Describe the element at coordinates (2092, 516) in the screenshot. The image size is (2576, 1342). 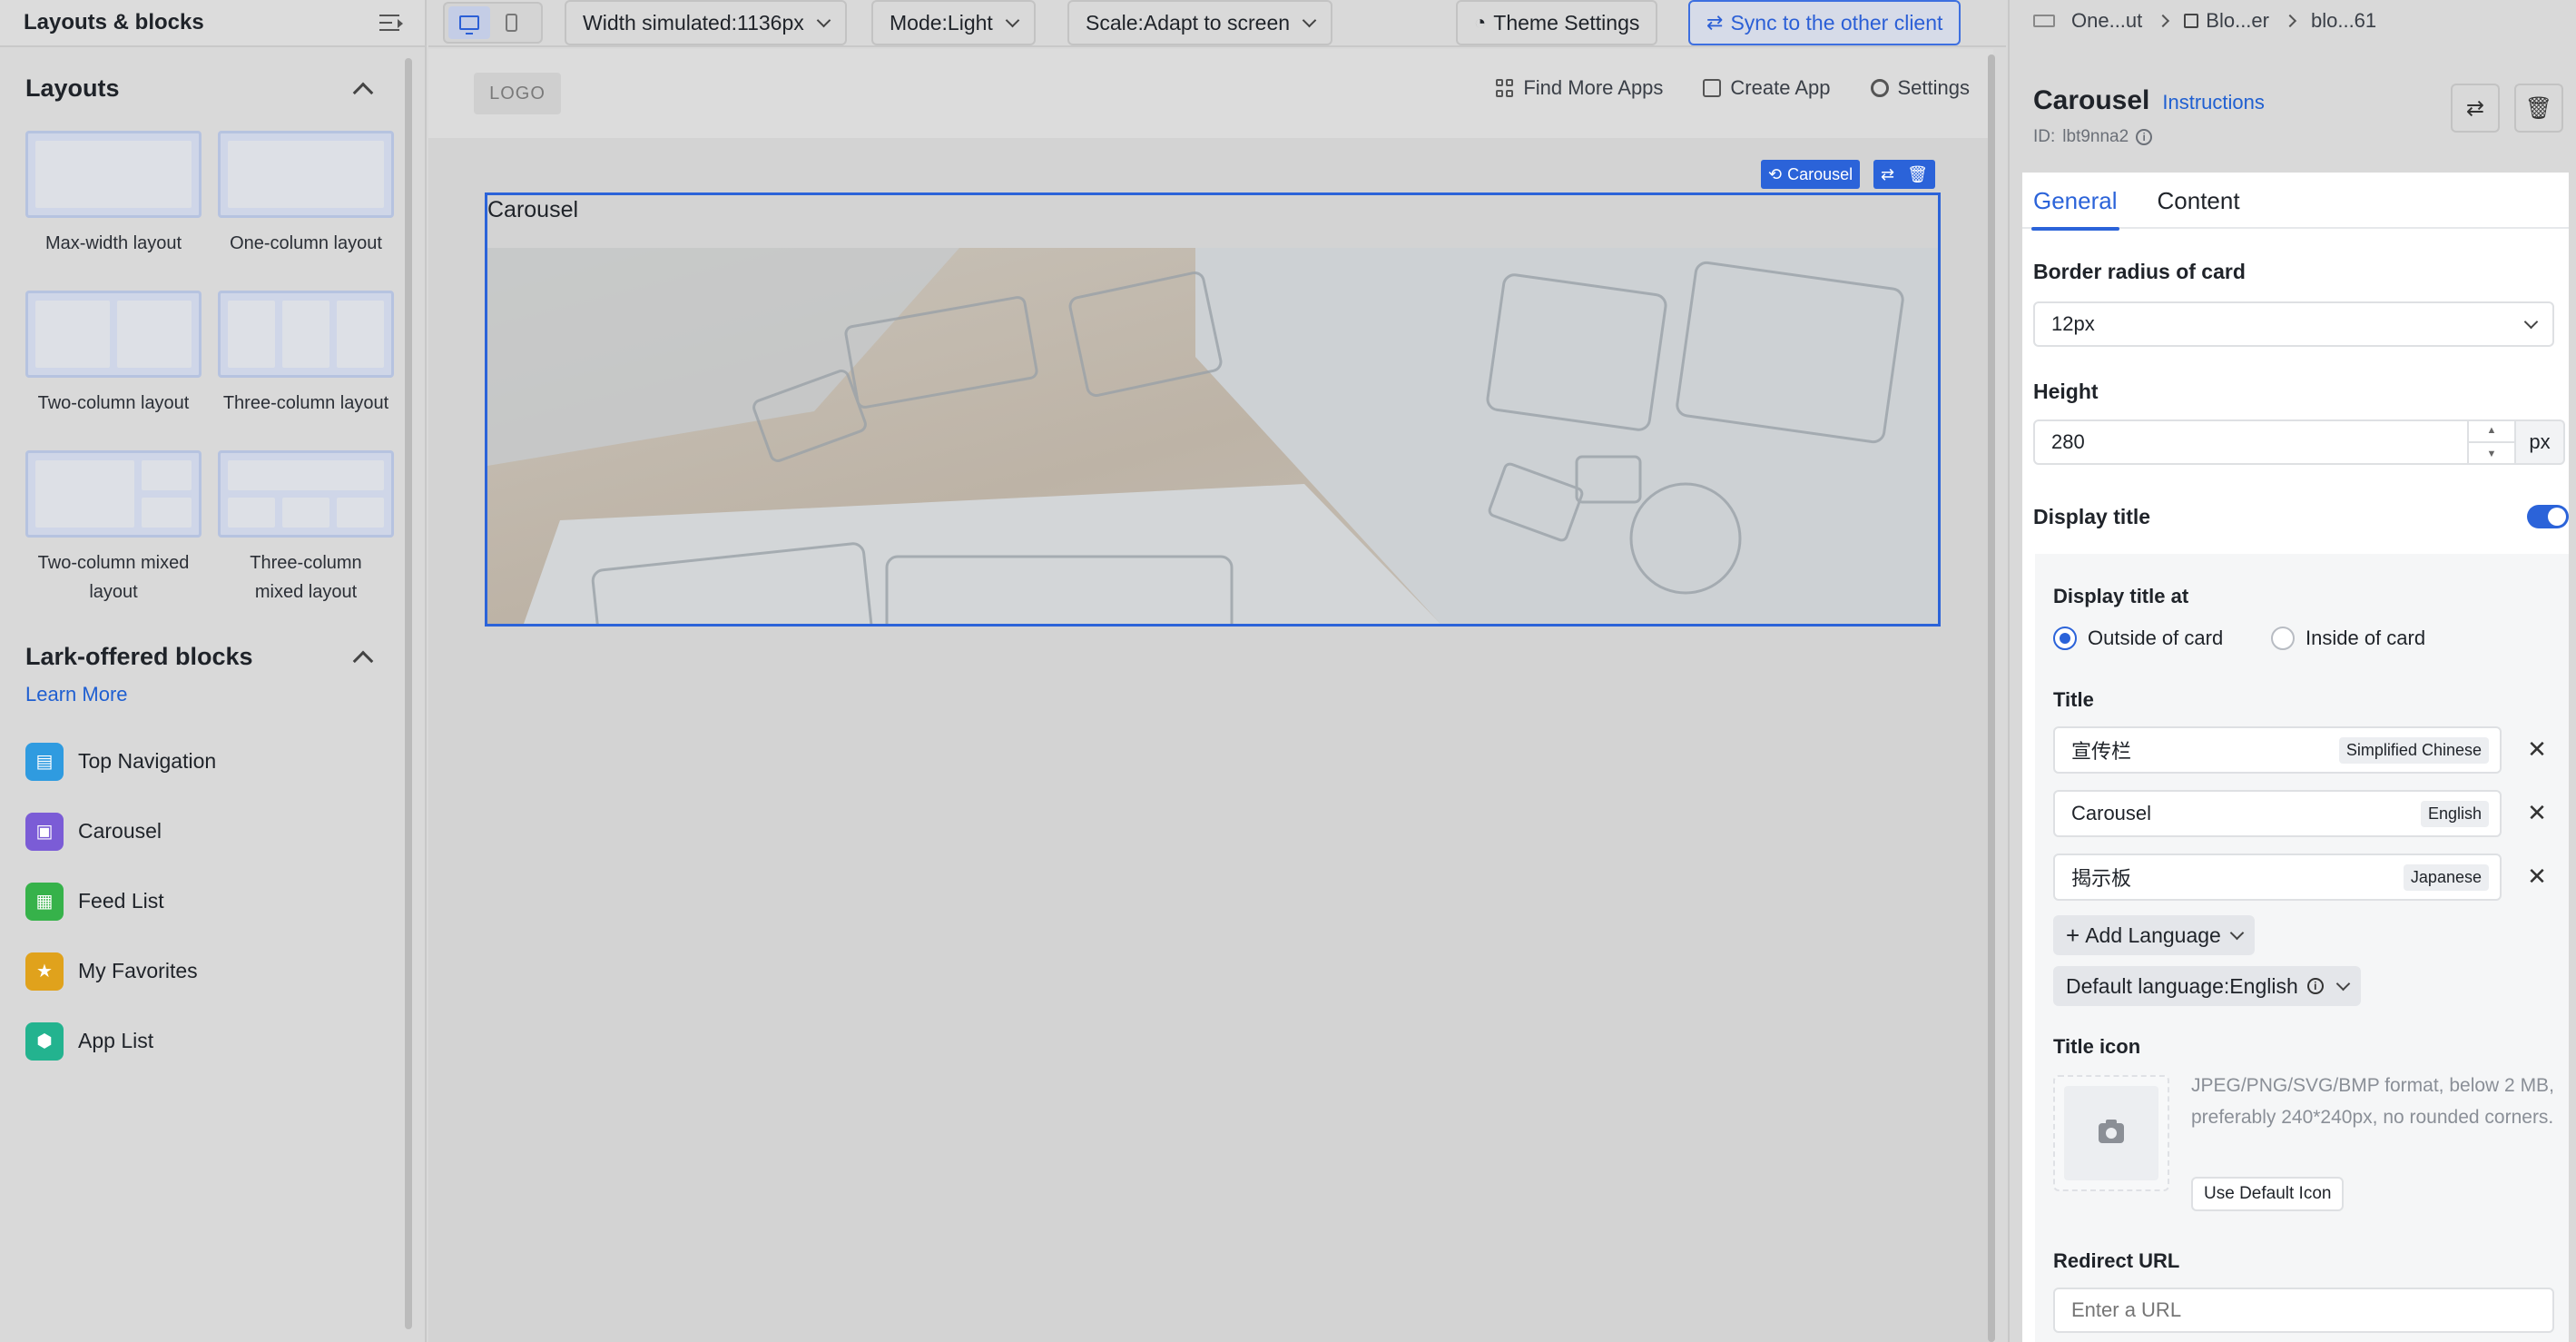
I see `display-title-label: Display title` at that location.